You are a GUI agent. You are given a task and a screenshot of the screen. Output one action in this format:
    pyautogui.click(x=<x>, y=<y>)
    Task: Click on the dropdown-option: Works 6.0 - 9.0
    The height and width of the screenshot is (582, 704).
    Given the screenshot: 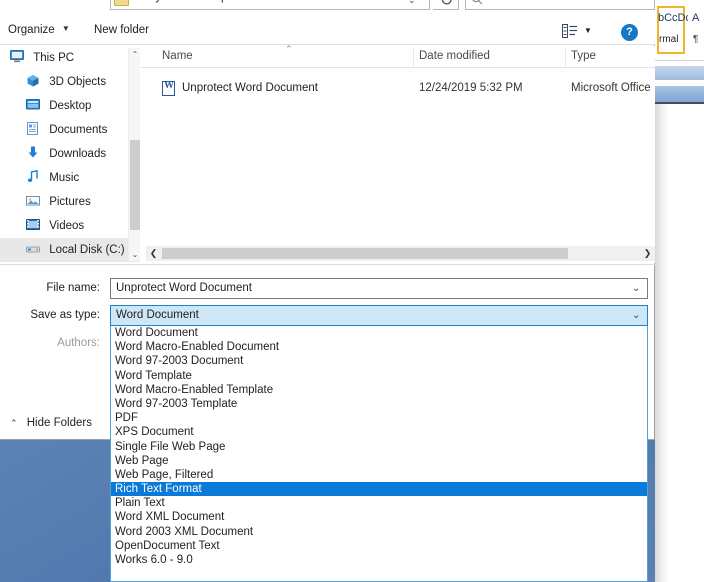 What is the action you would take?
    pyautogui.click(x=379, y=560)
    